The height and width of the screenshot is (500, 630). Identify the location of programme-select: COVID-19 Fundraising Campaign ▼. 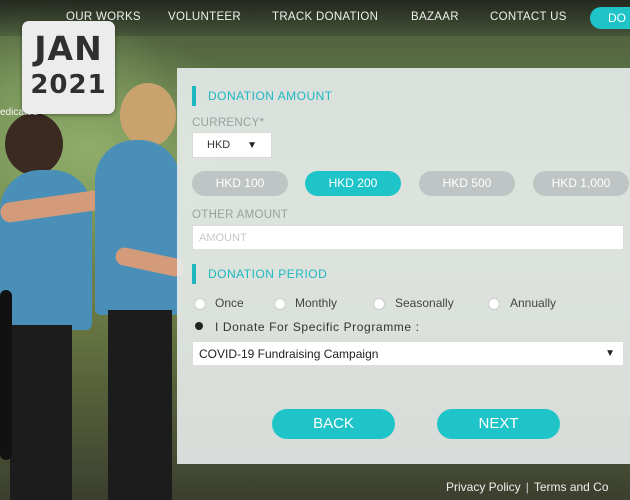
(408, 353).